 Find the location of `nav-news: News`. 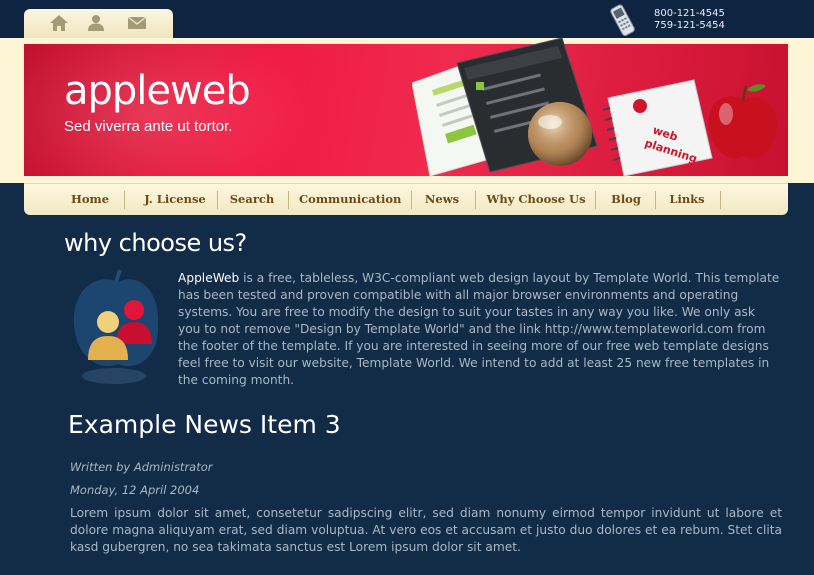

nav-news: News is located at coordinates (442, 199).